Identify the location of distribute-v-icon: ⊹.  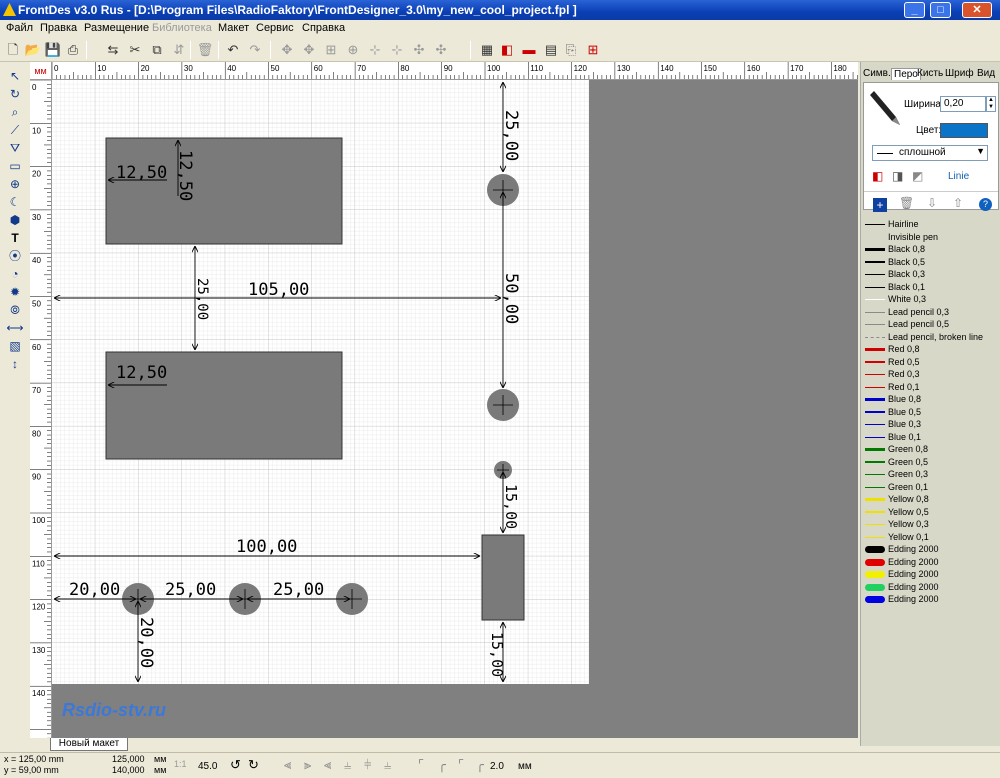
(397, 50).